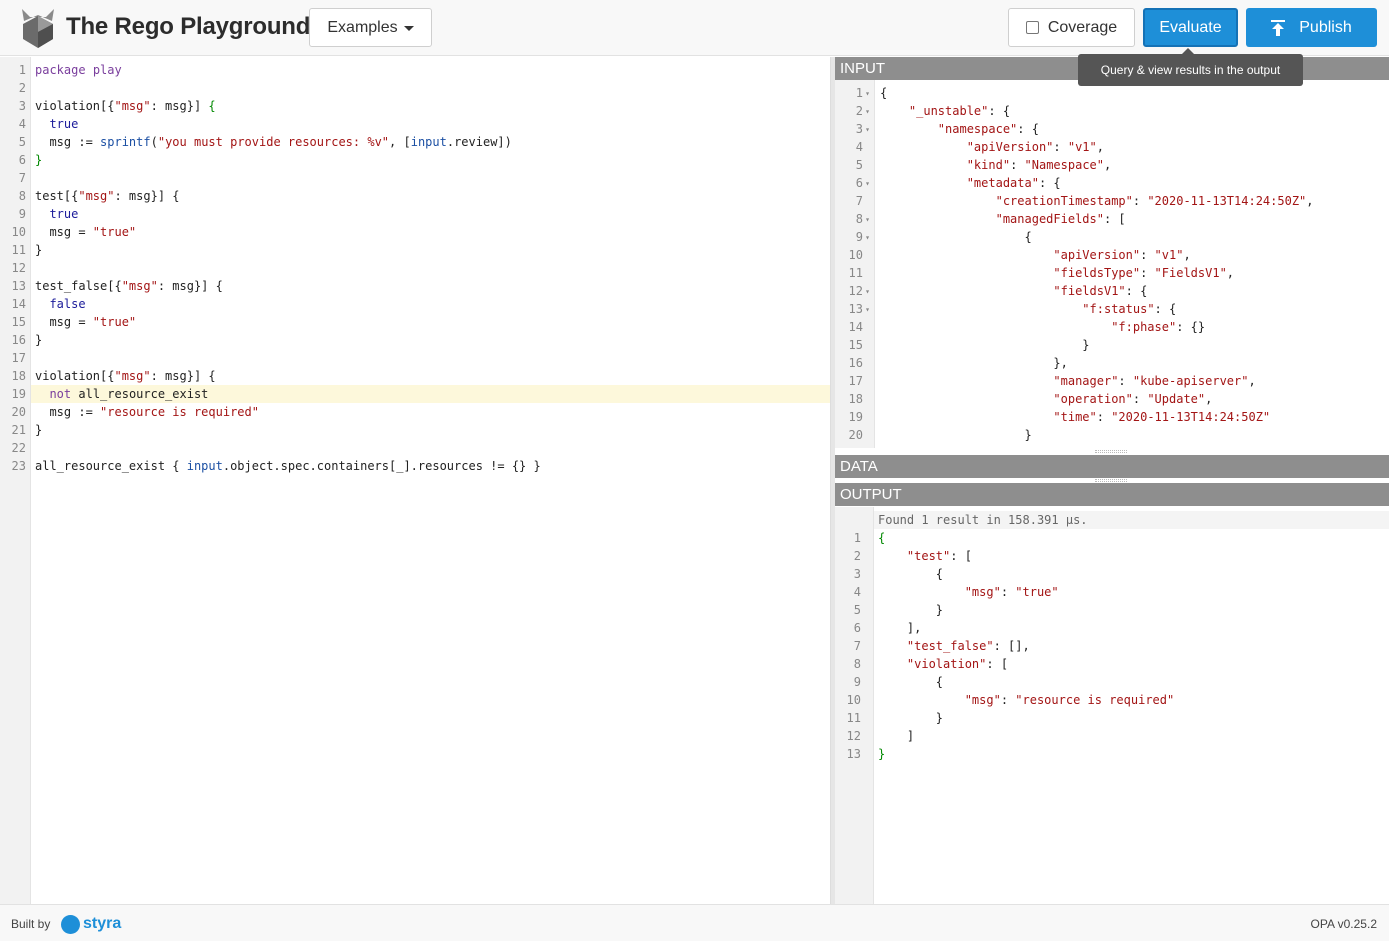  I want to click on code-token: ],, so click(900, 628).